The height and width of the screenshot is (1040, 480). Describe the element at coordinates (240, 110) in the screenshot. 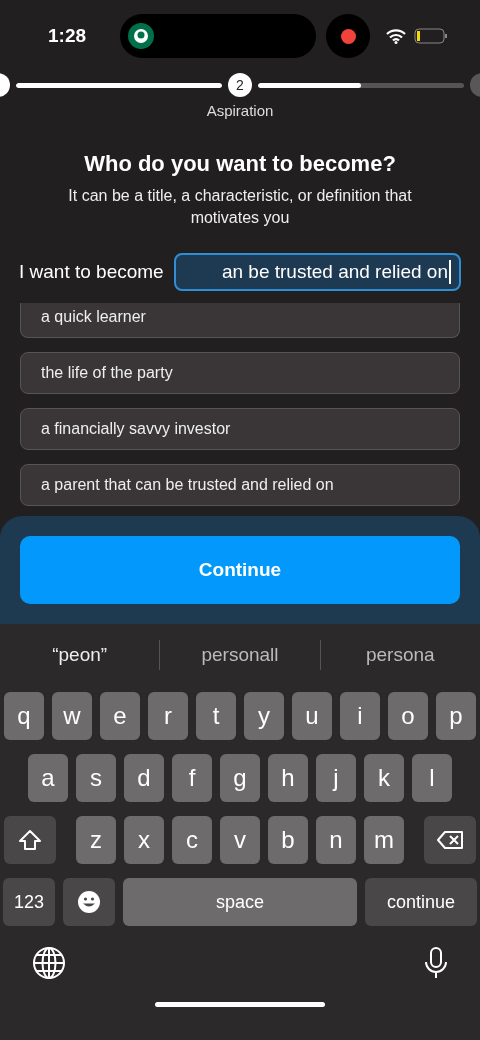

I see `step-label: Aspiration` at that location.